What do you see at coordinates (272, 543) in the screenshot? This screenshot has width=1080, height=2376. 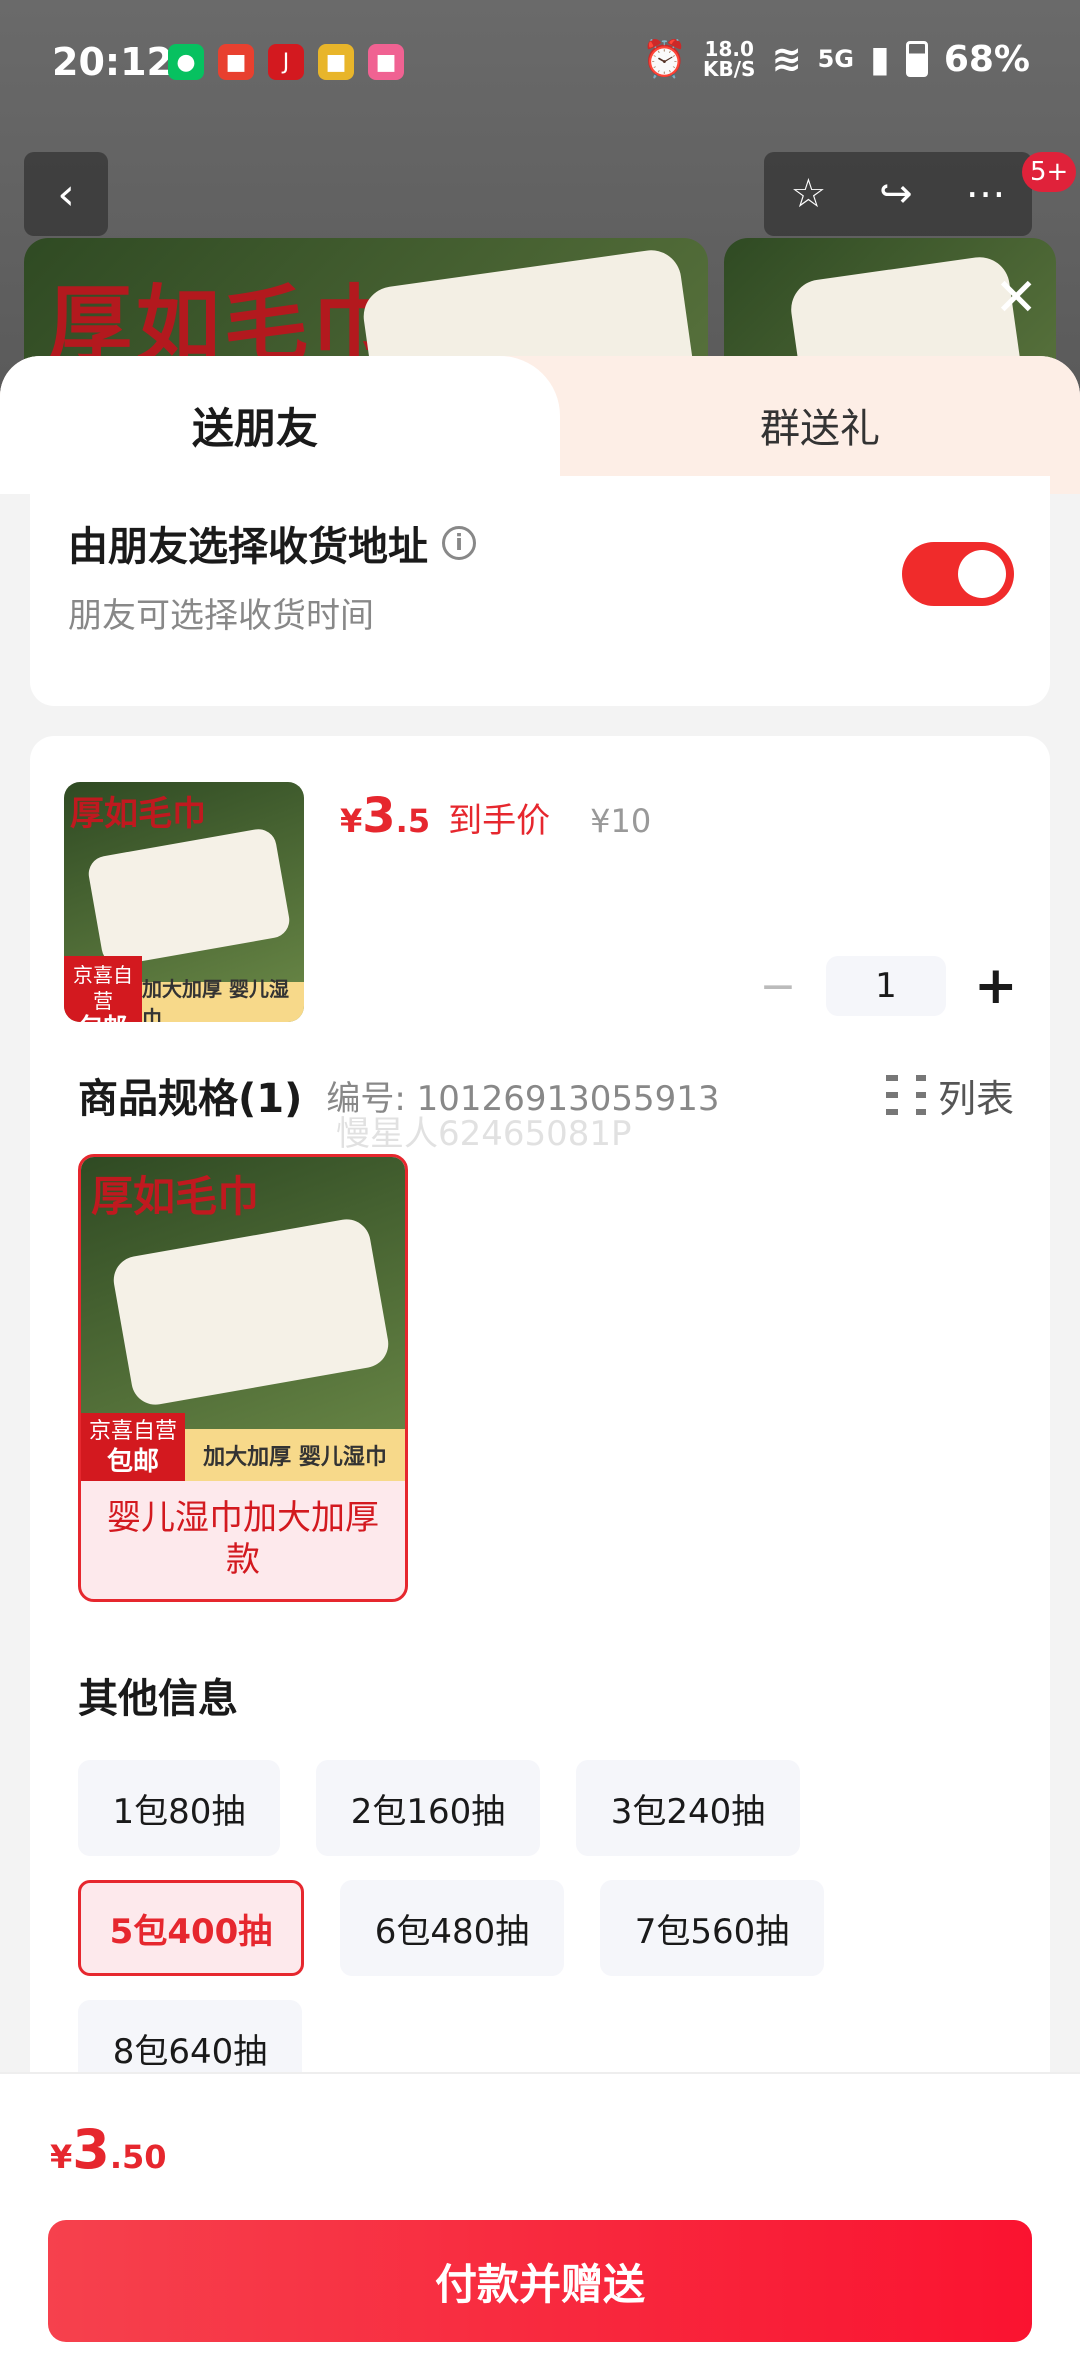 I see `address-title: 由朋友选择收货地址 i` at bounding box center [272, 543].